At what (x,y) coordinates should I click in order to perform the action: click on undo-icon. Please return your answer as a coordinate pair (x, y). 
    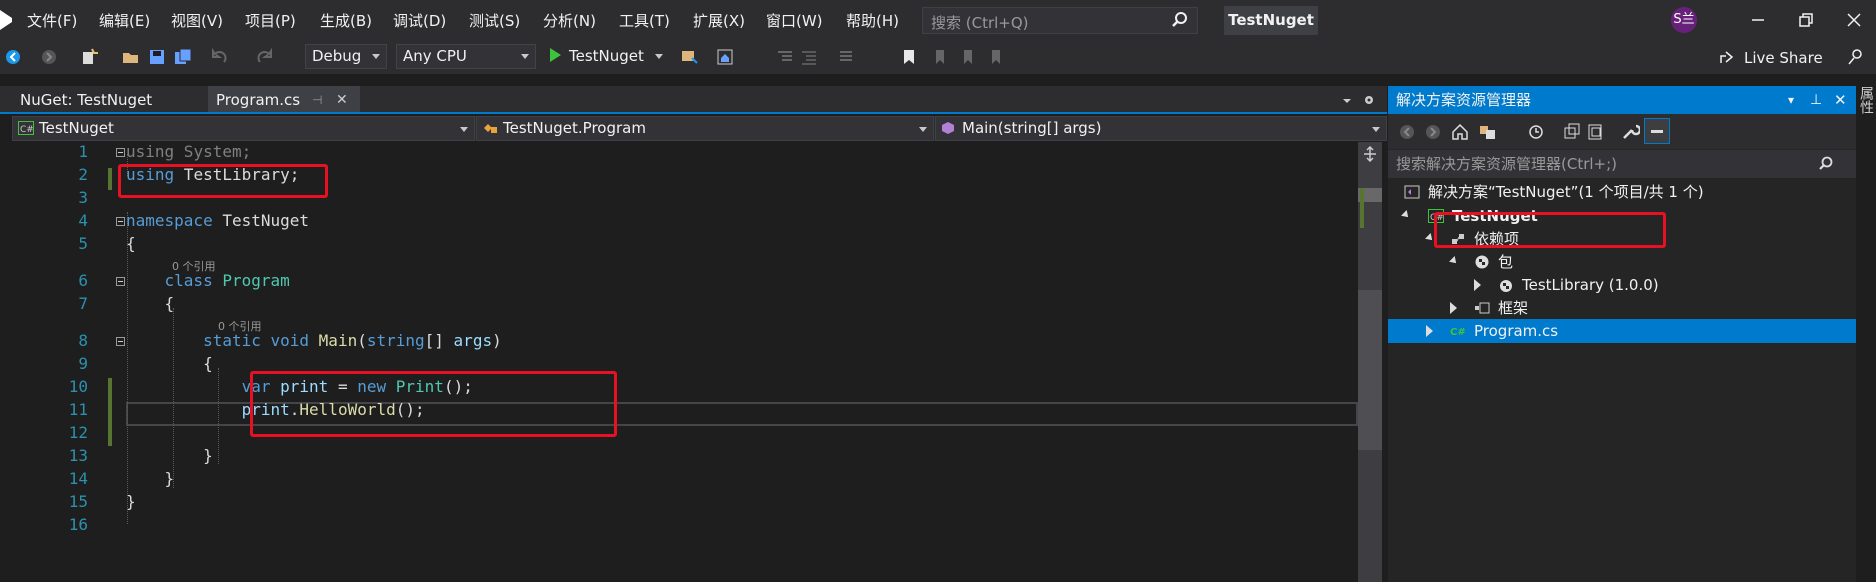
    Looking at the image, I should click on (219, 57).